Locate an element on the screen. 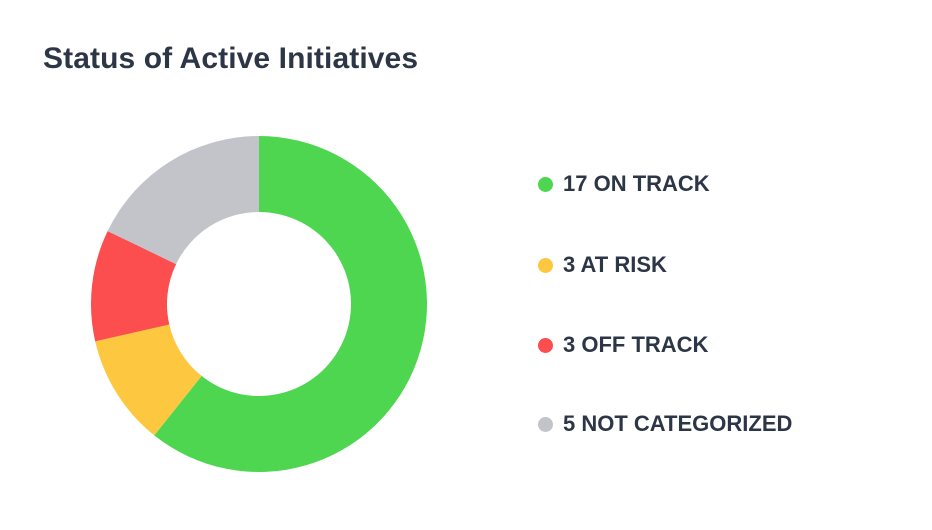  legend-dot-not-categorized is located at coordinates (545, 424).